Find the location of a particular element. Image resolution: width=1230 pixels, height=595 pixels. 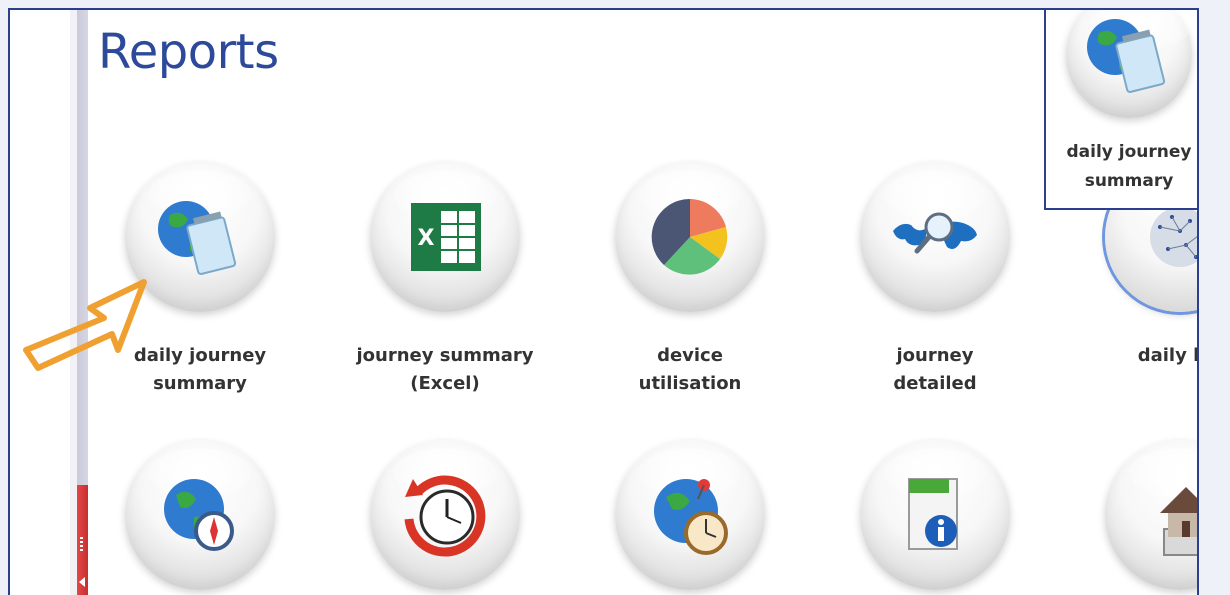

report-tile-globe-pin-clock is located at coordinates (690, 515).